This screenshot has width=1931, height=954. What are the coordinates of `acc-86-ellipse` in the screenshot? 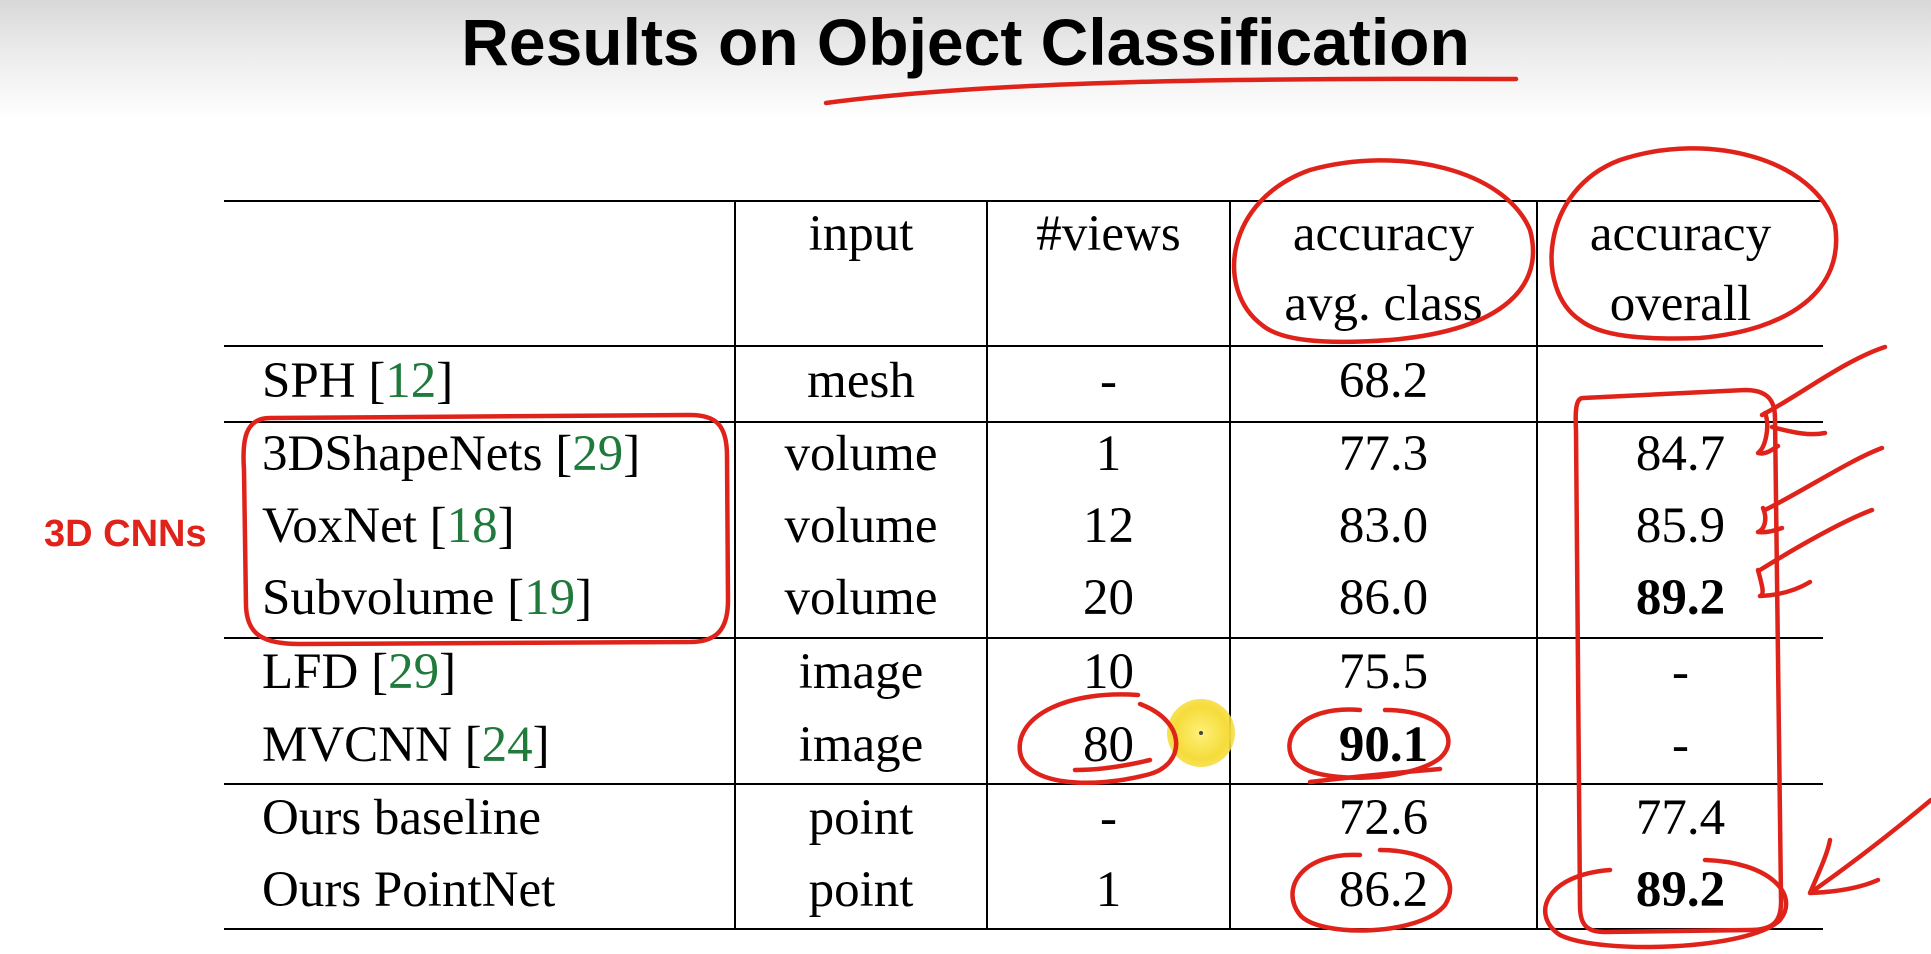 It's located at (1371, 890).